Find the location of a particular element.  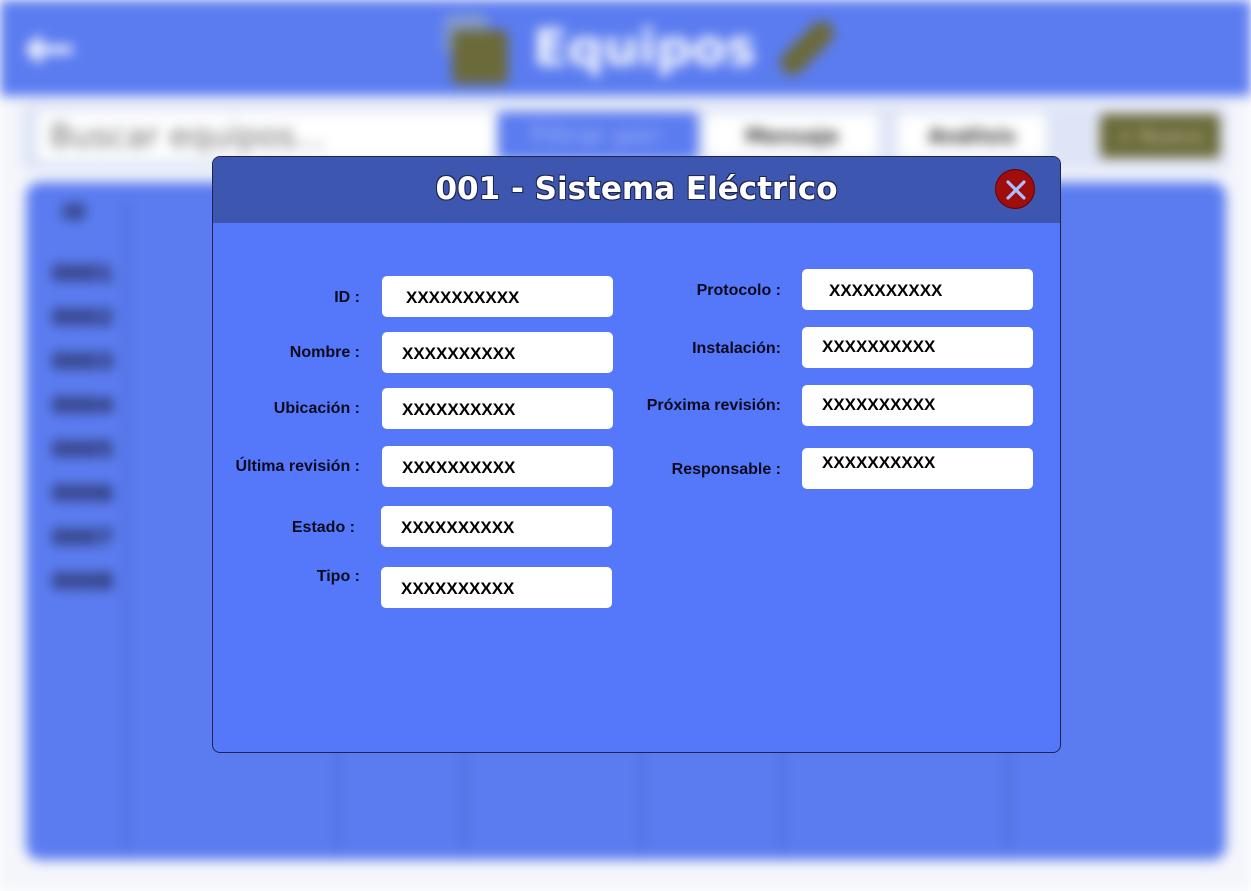

table-divider is located at coordinates (126, 525).